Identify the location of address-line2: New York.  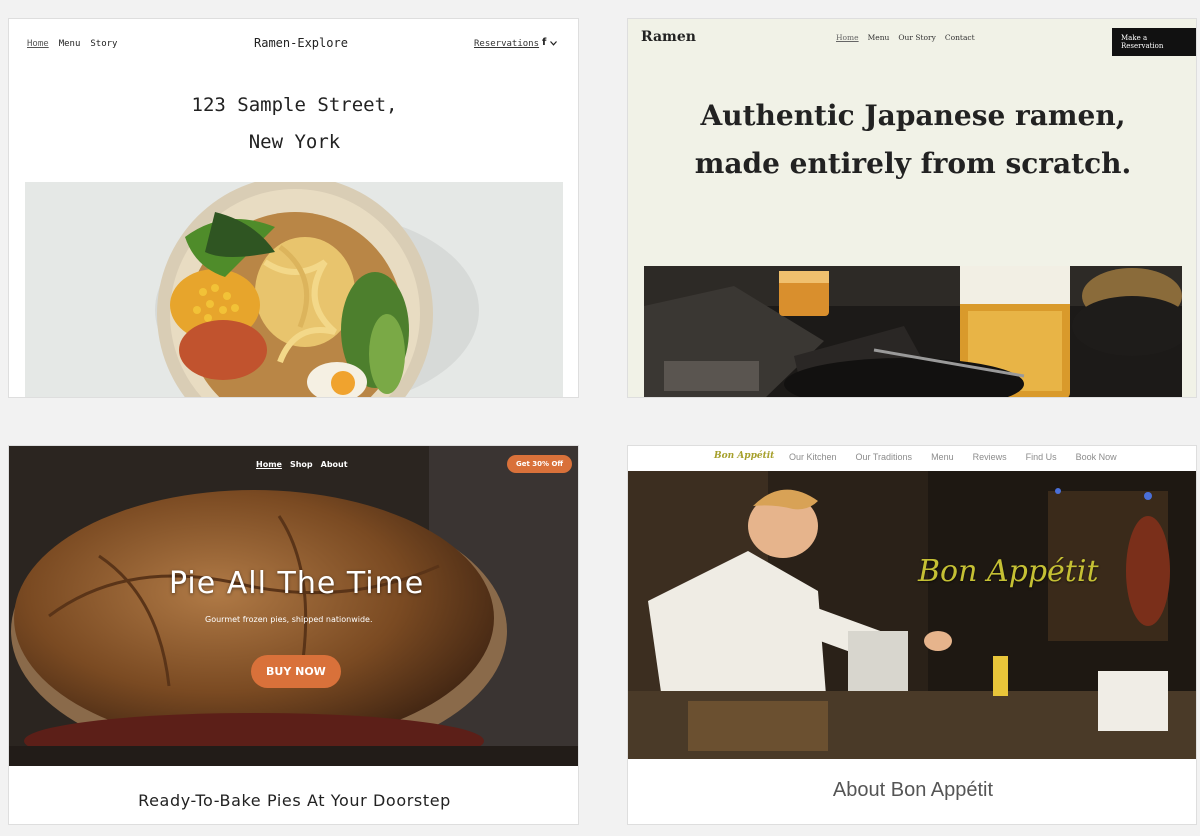
(294, 142).